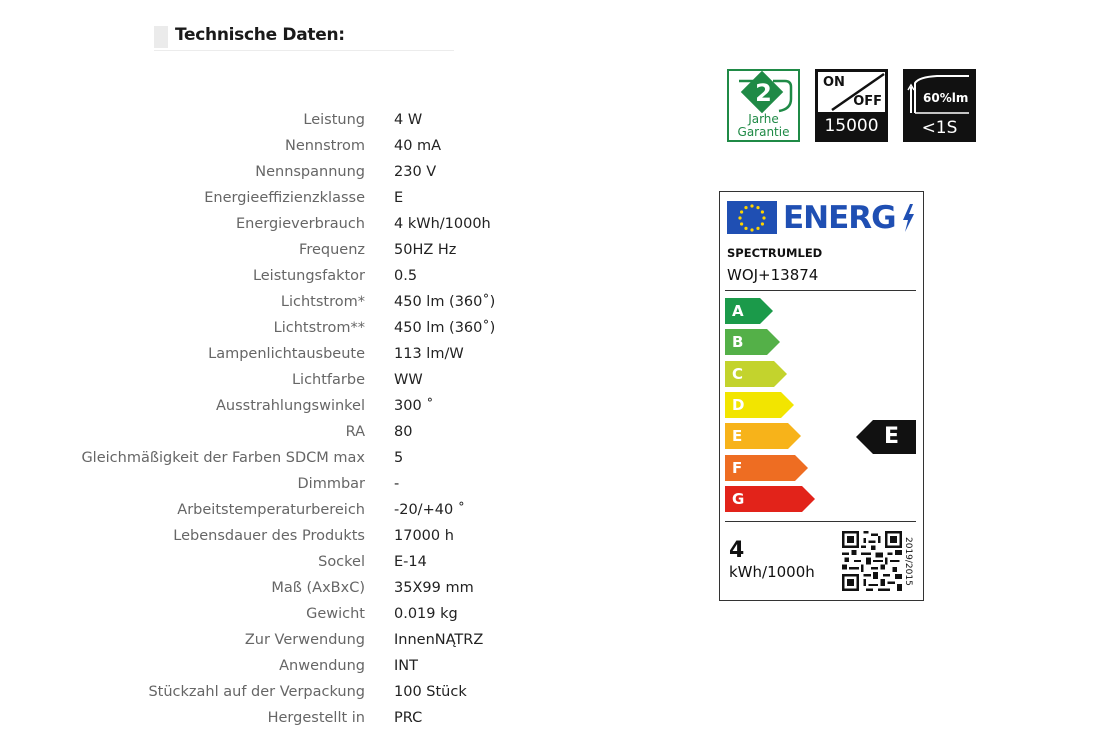 The height and width of the screenshot is (746, 1107). Describe the element at coordinates (408, 380) in the screenshot. I see `spec-value: WW` at that location.